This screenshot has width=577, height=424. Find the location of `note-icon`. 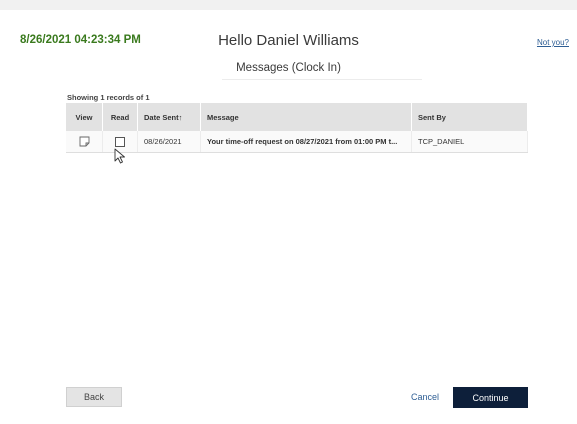

note-icon is located at coordinates (84, 141).